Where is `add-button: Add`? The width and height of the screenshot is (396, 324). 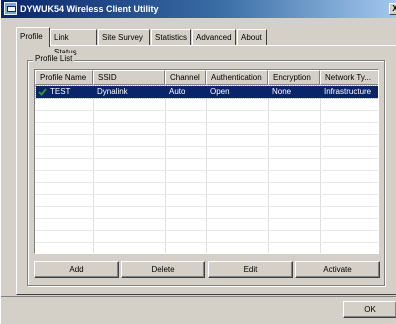 add-button: Add is located at coordinates (76, 269).